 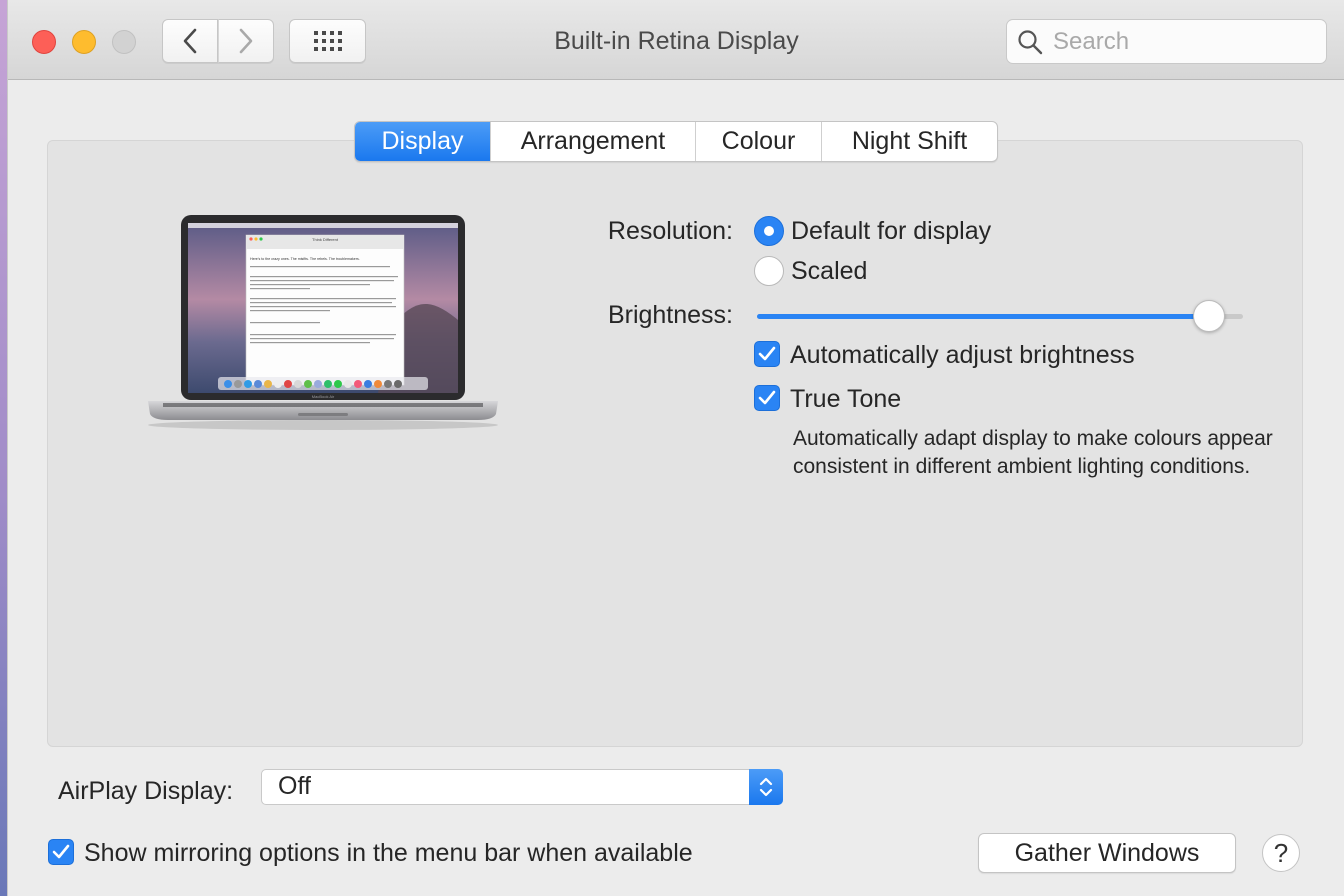 What do you see at coordinates (766, 787) in the screenshot?
I see `select-arrows-icon` at bounding box center [766, 787].